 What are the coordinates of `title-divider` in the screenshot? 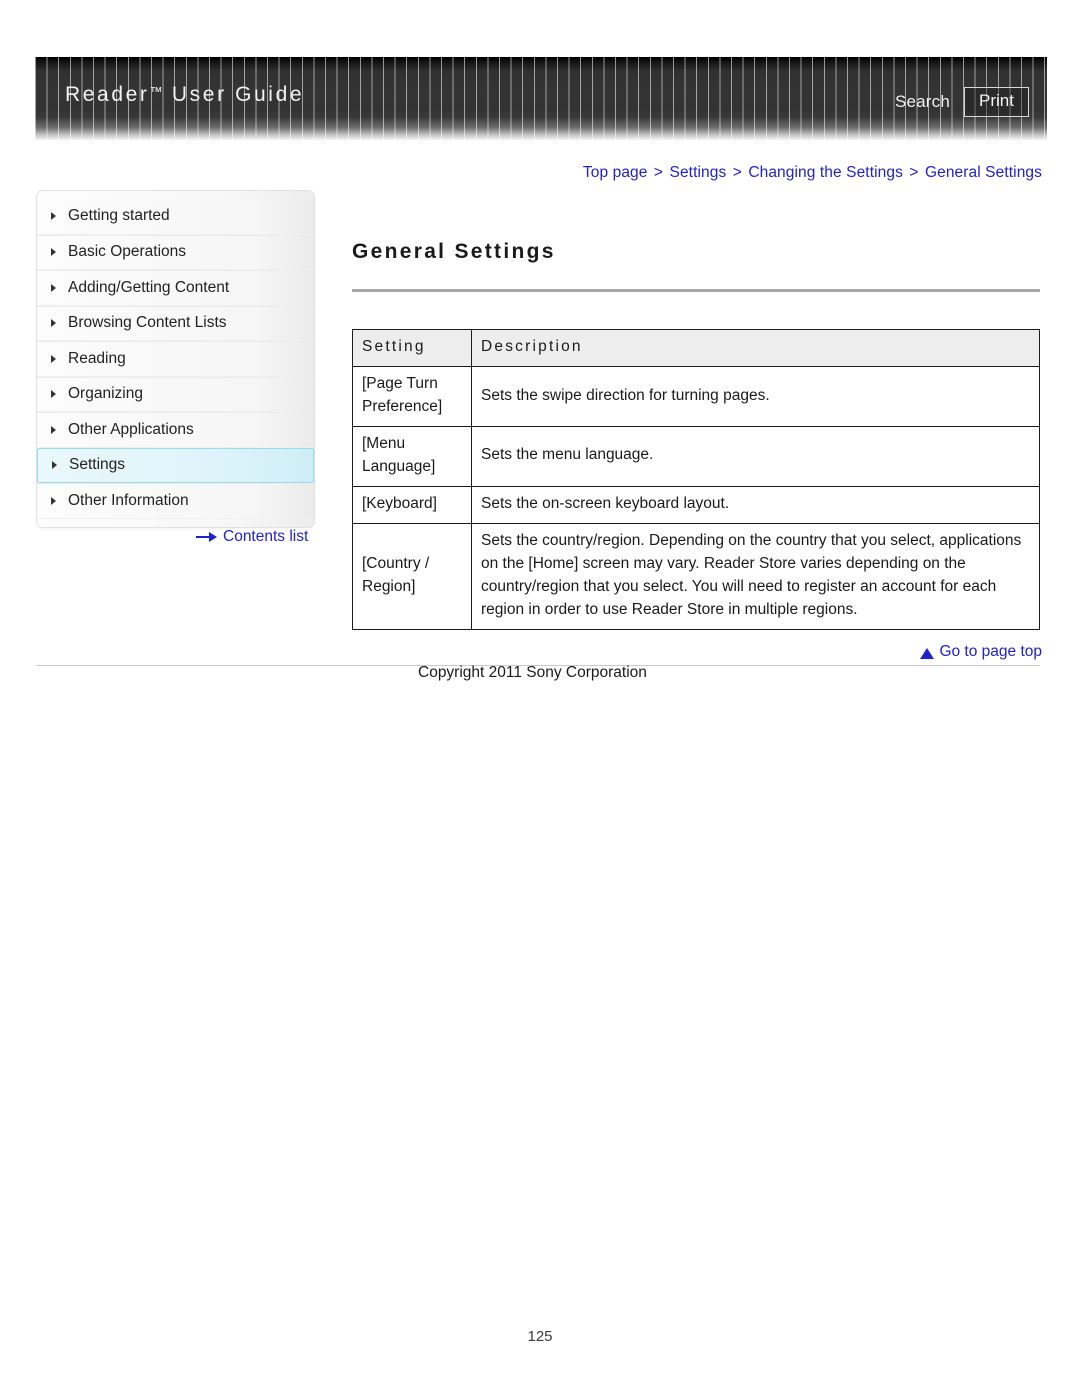 It's located at (696, 291).